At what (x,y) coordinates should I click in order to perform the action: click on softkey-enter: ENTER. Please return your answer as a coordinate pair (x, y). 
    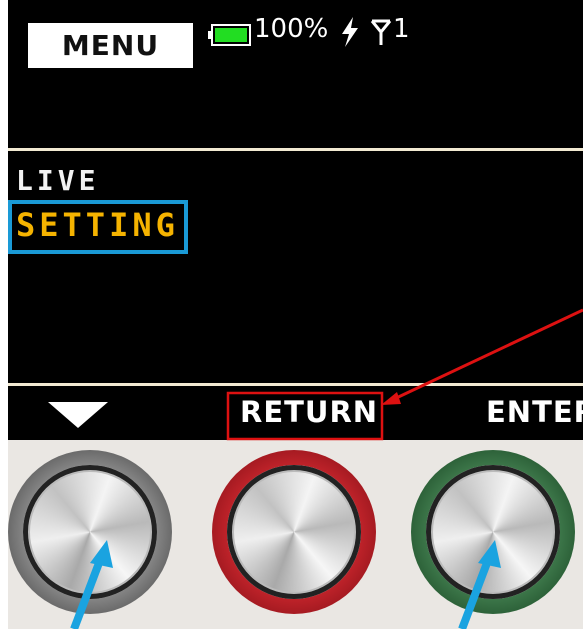
    Looking at the image, I should click on (534, 412).